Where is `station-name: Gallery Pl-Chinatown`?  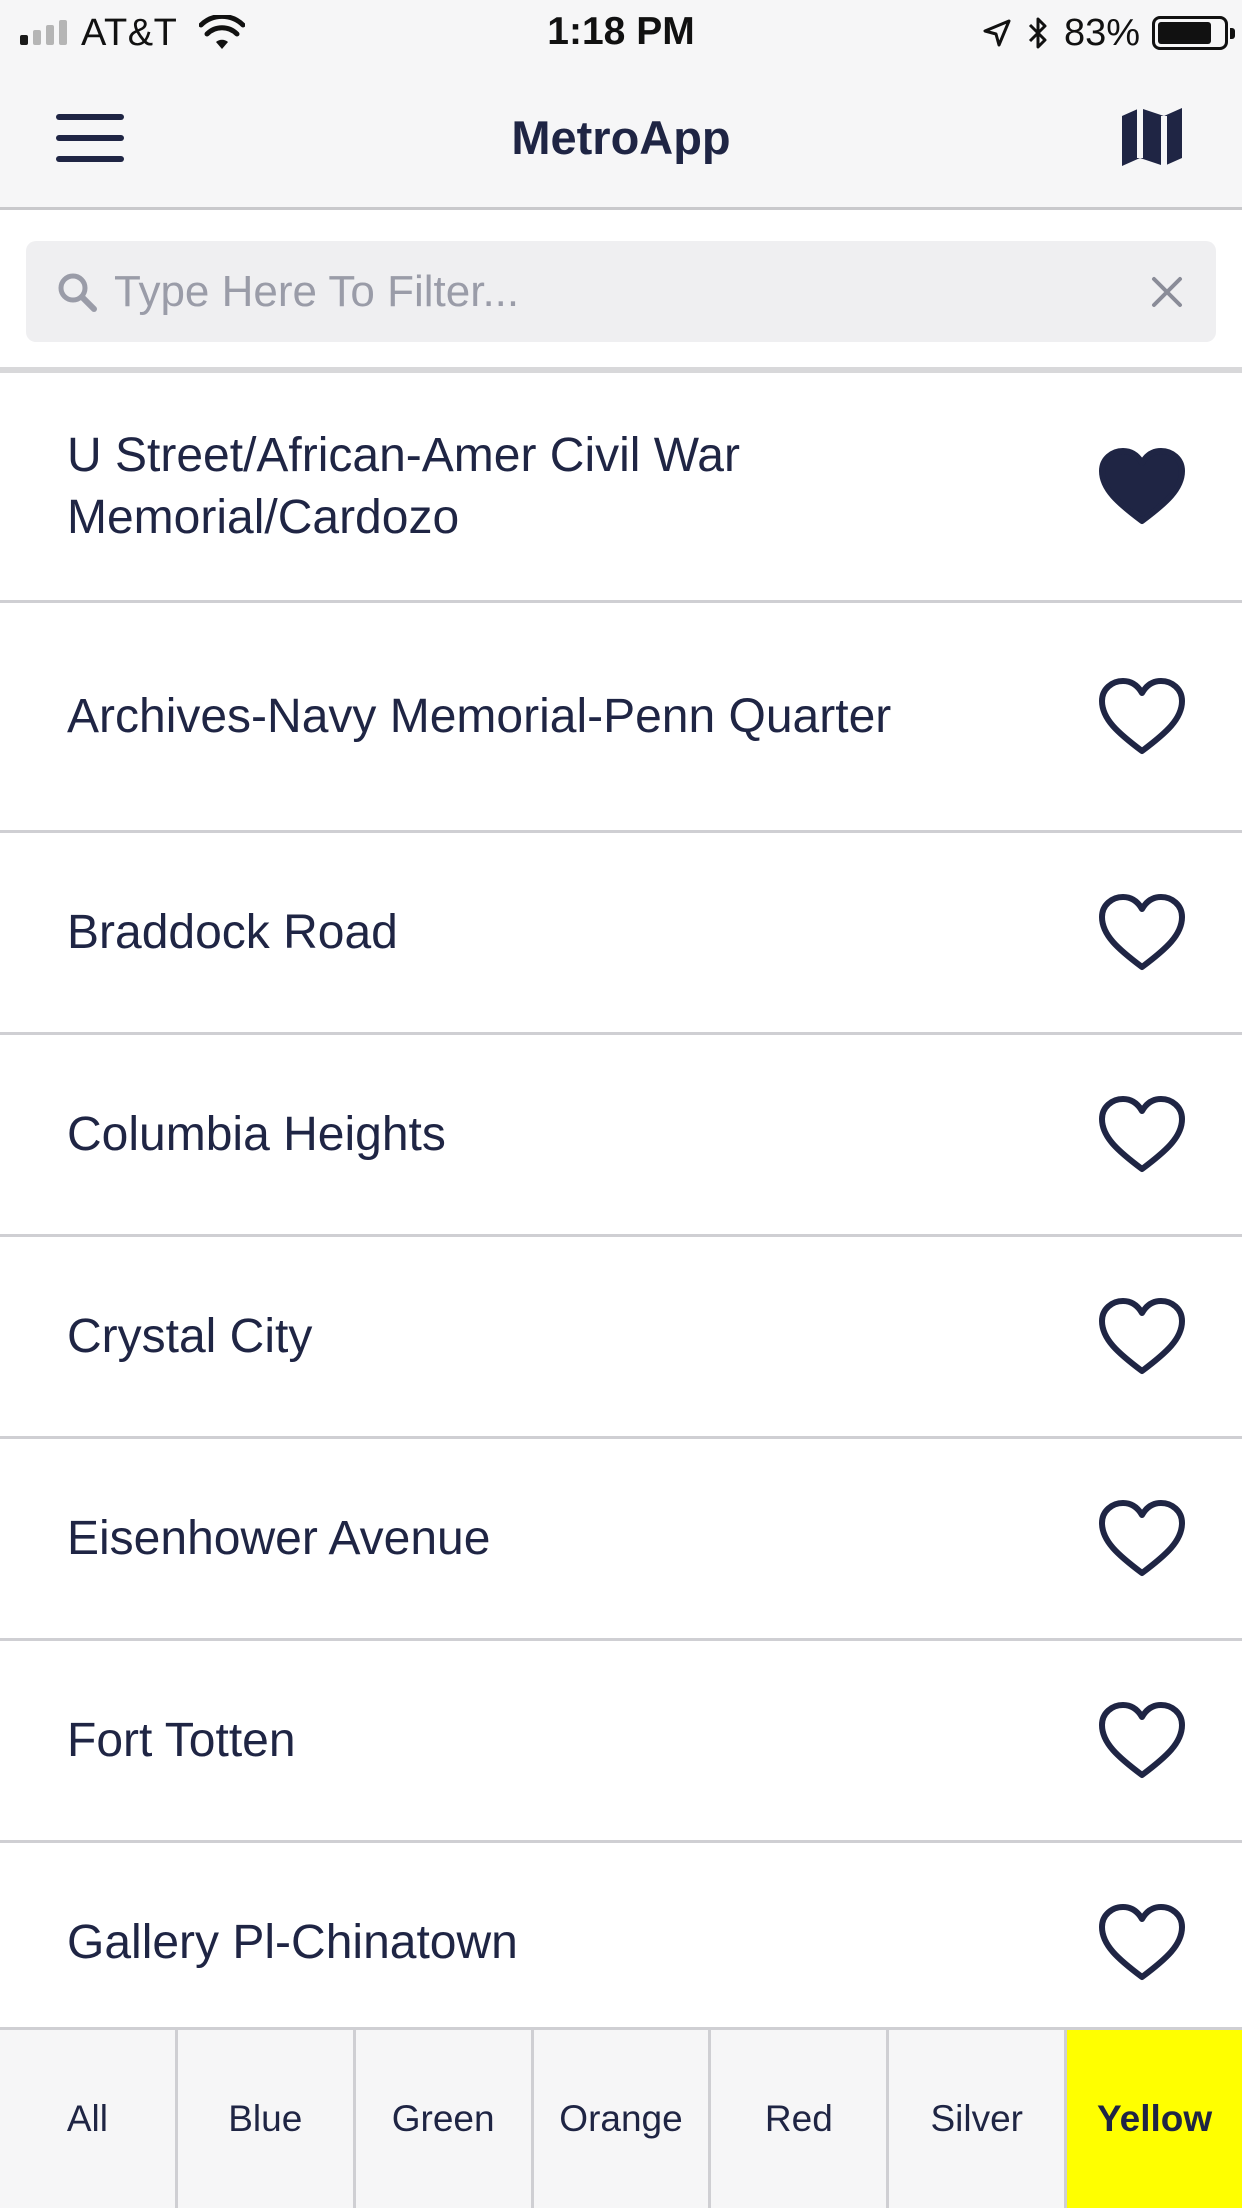
station-name: Gallery Pl-Chinatown is located at coordinates (292, 1942).